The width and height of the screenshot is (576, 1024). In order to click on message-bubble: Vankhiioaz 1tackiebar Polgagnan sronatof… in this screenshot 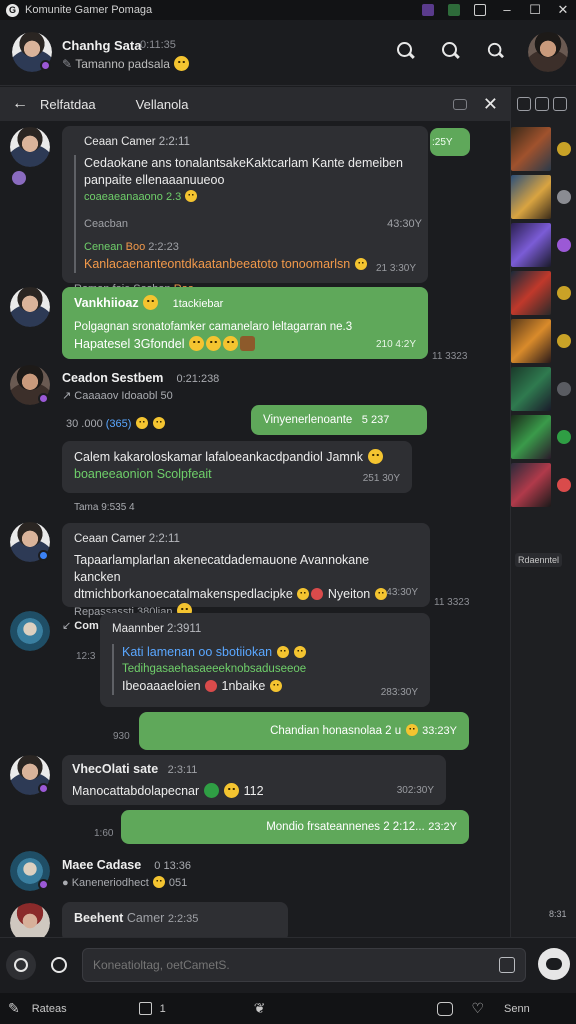, I will do `click(245, 323)`.